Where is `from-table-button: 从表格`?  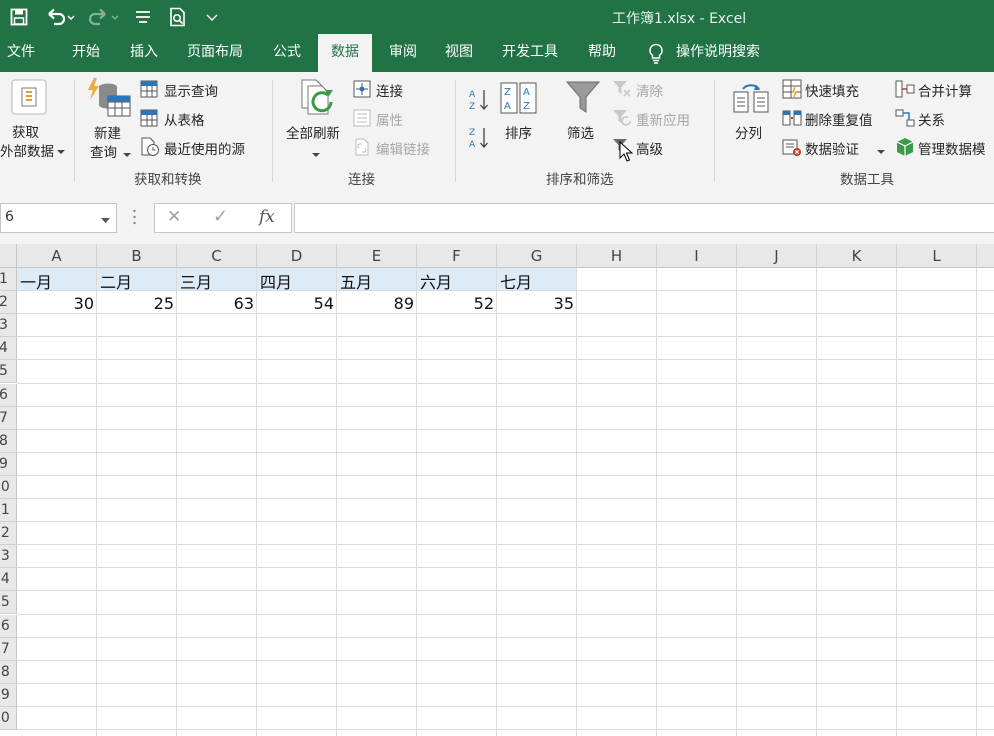 from-table-button: 从表格 is located at coordinates (184, 119).